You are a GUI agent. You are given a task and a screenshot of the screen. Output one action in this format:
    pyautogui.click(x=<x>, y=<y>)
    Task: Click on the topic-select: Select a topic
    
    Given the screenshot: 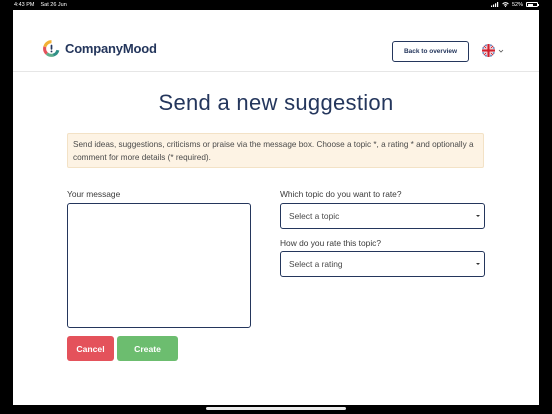 What is the action you would take?
    pyautogui.click(x=382, y=216)
    